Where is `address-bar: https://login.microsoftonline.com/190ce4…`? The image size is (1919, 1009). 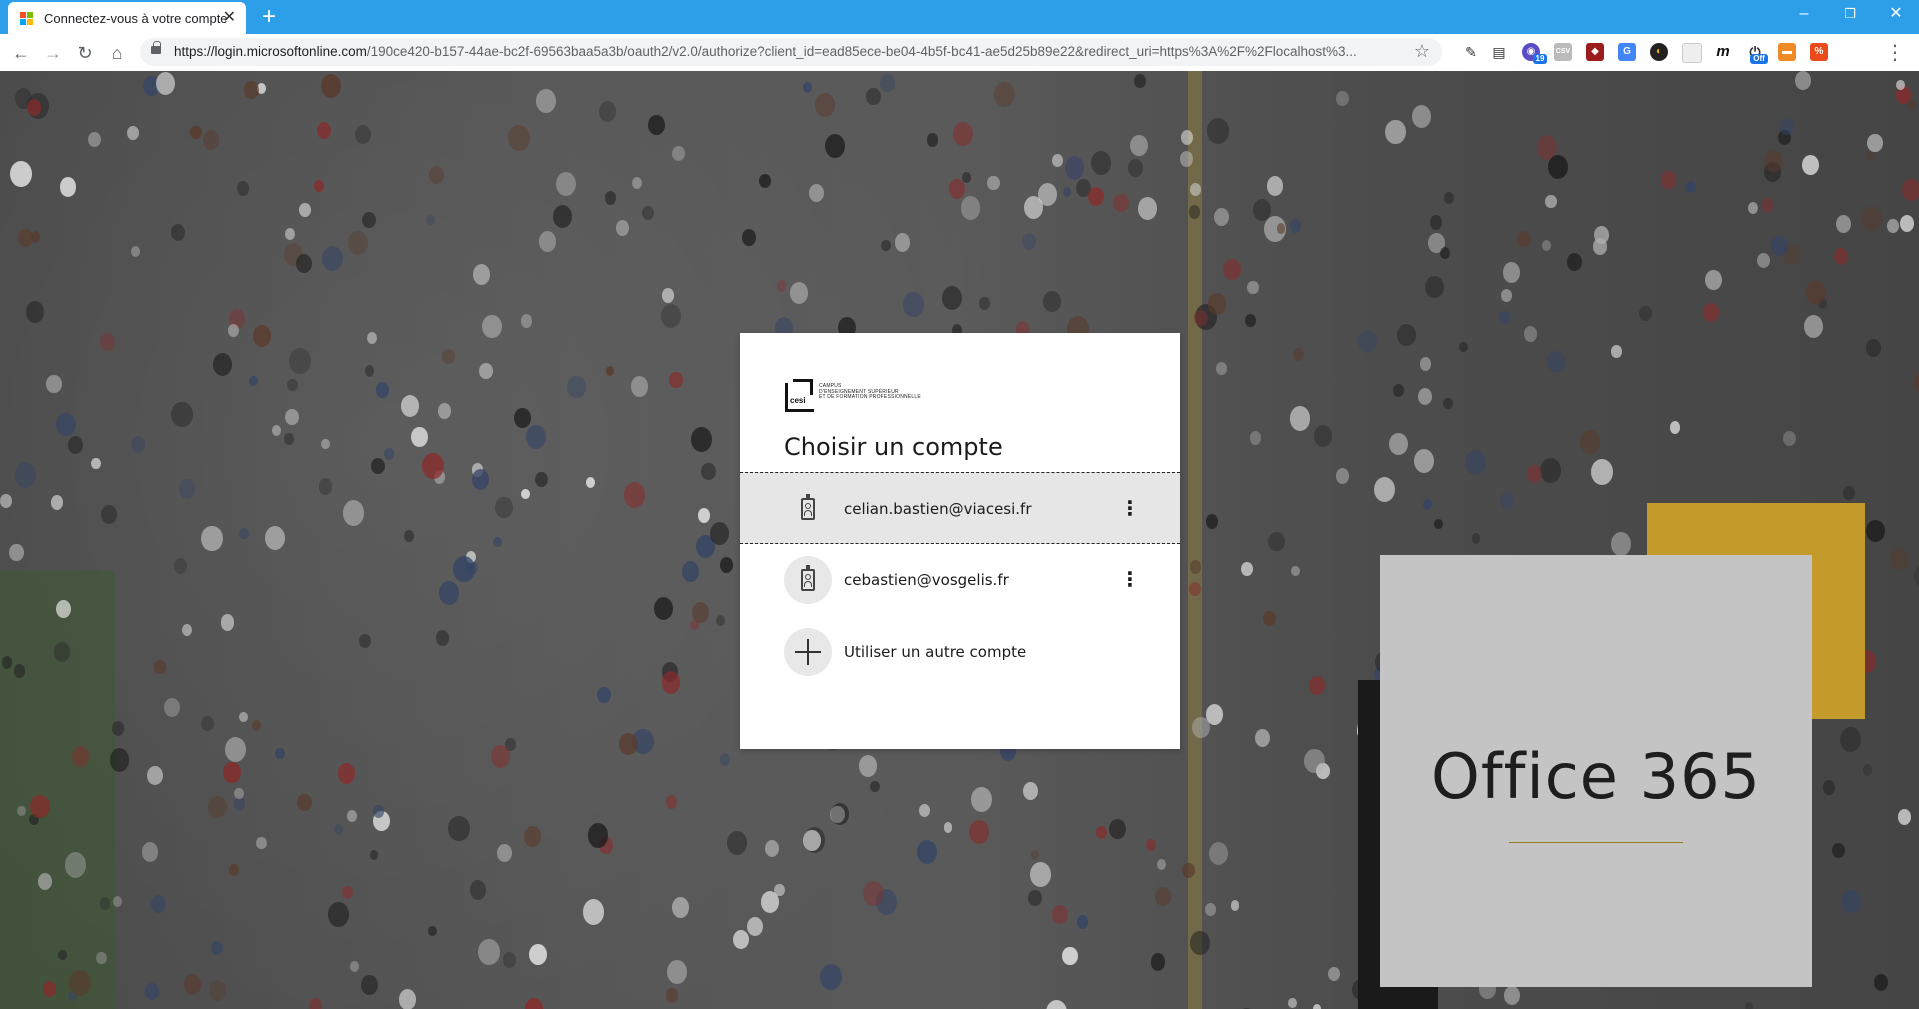 address-bar: https://login.microsoftonline.com/190ce4… is located at coordinates (791, 52).